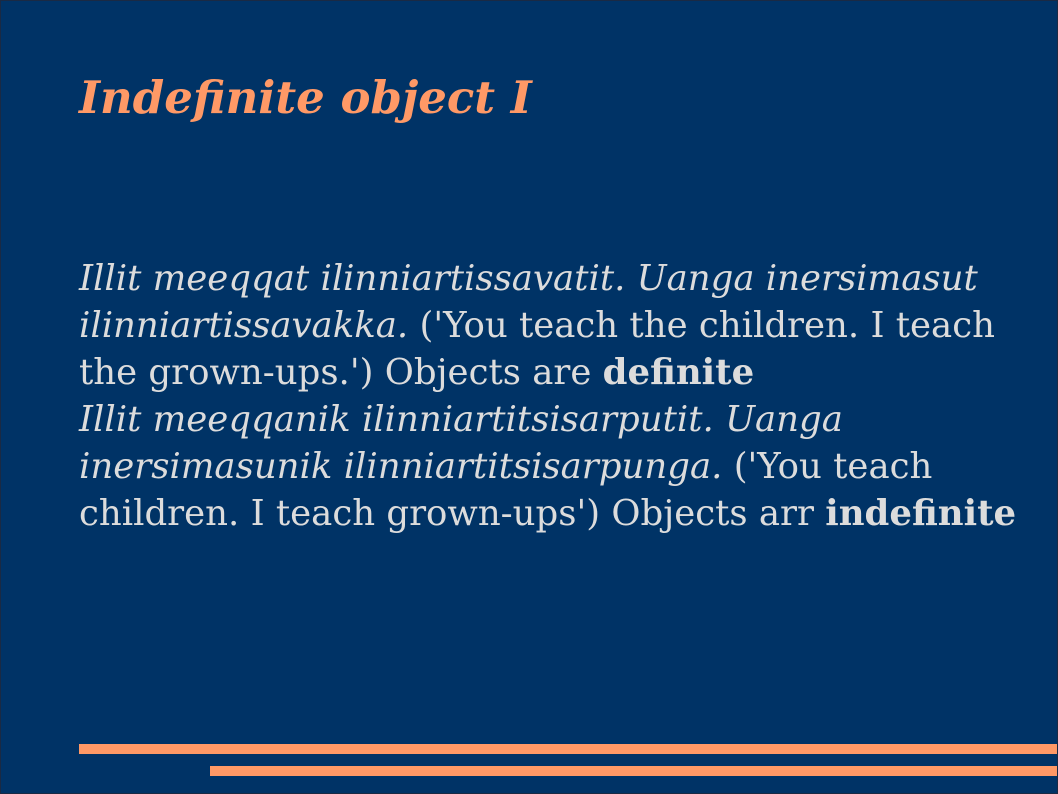 The height and width of the screenshot is (794, 1058). I want to click on accent-bar-bottom, so click(633, 771).